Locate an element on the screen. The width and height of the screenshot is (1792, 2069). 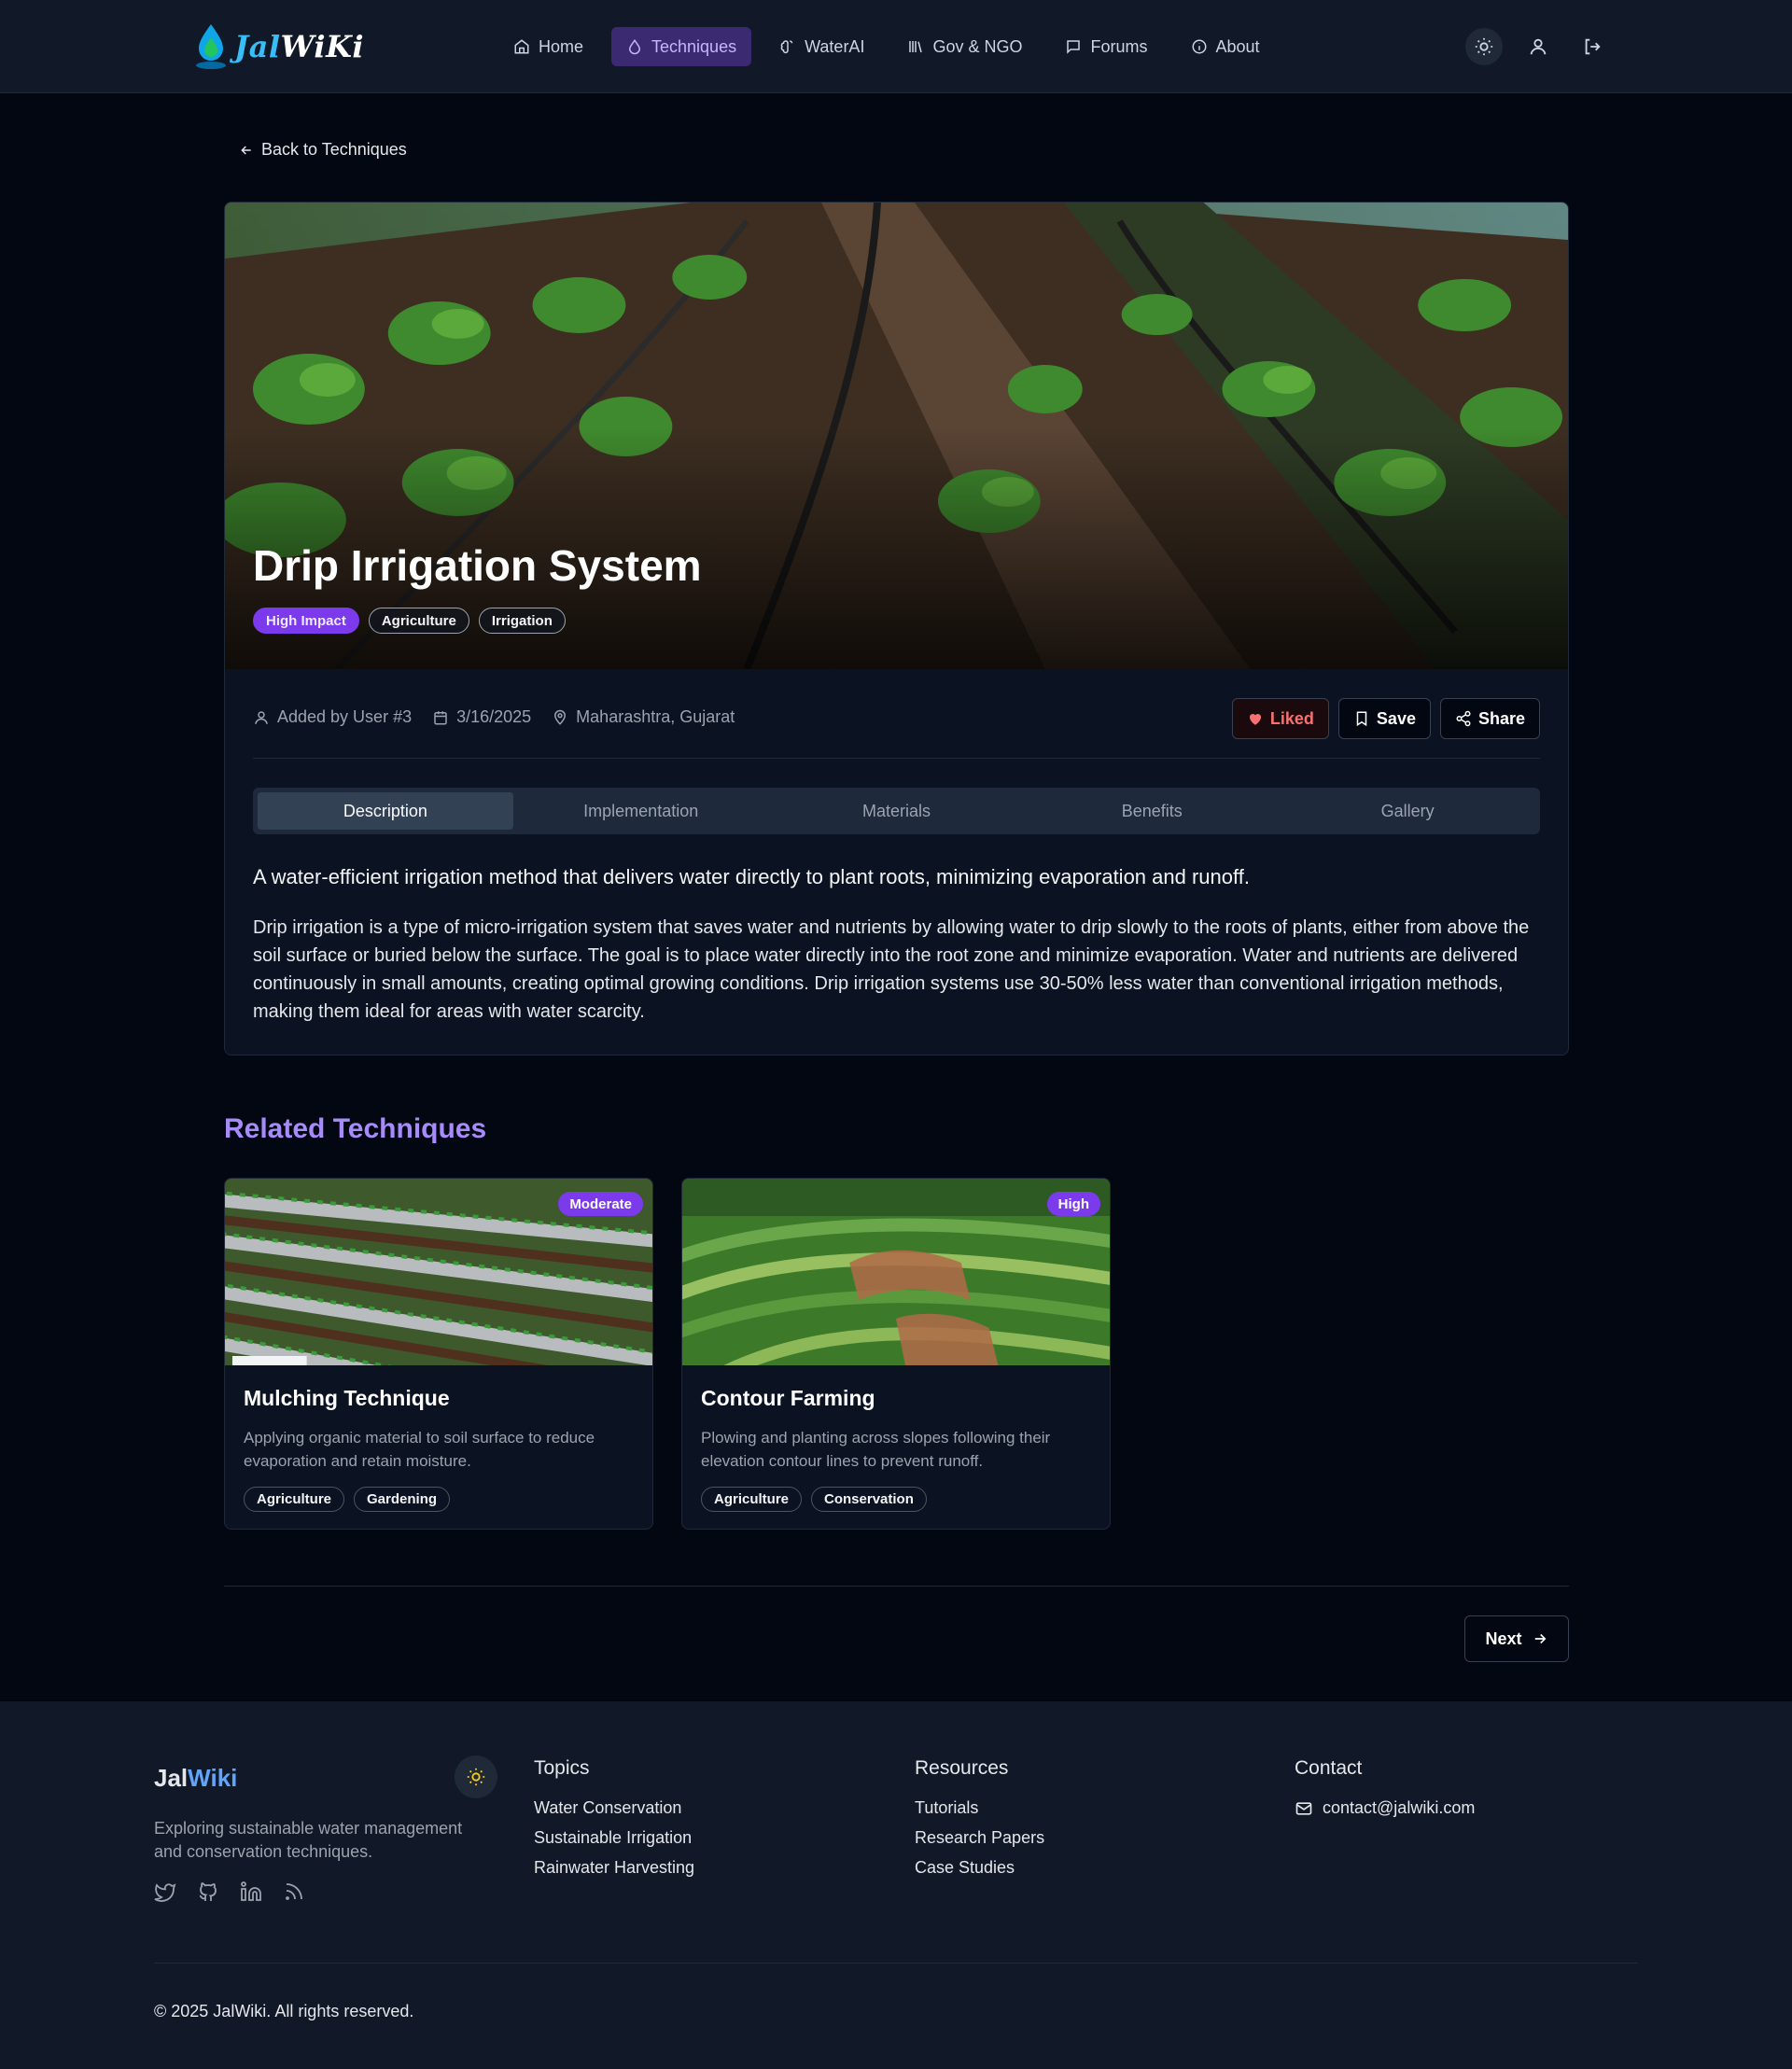
arrow-right-icon is located at coordinates (1540, 1638).